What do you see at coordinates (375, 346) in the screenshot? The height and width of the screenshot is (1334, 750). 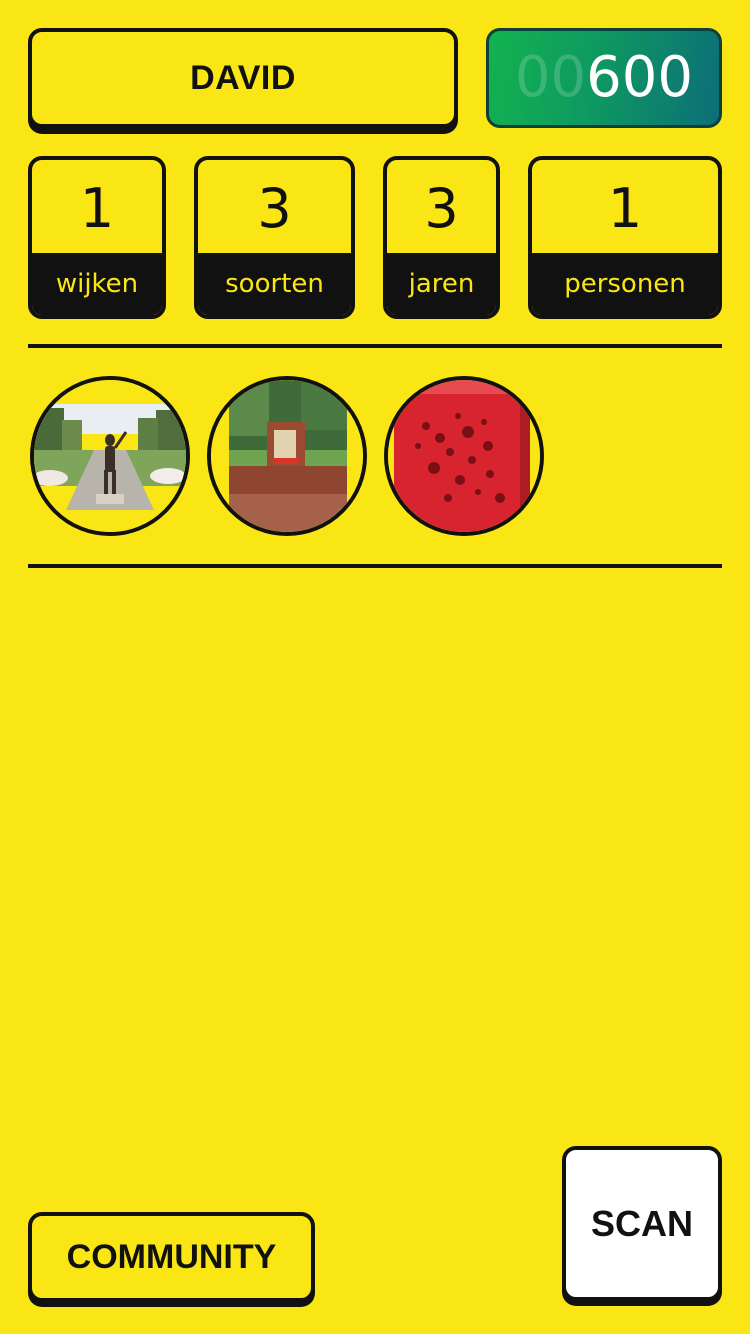 I see `divider-top` at bounding box center [375, 346].